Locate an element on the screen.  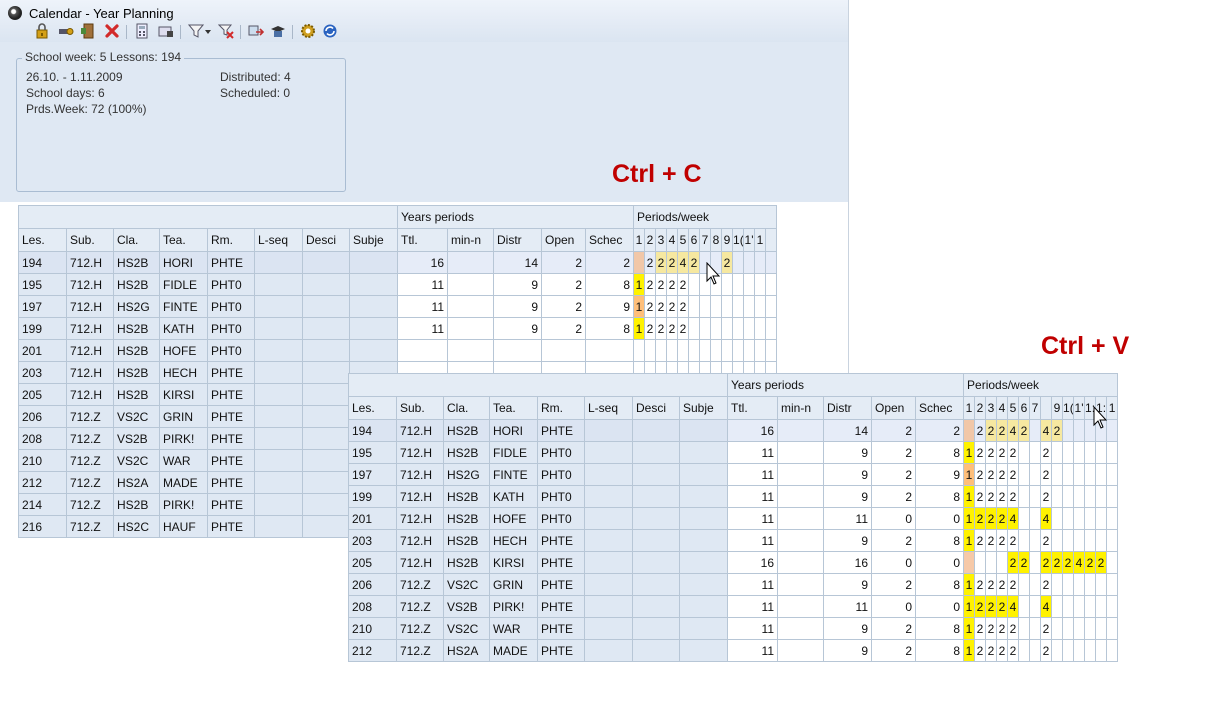
period-column-header: 6 is located at coordinates (694, 240).